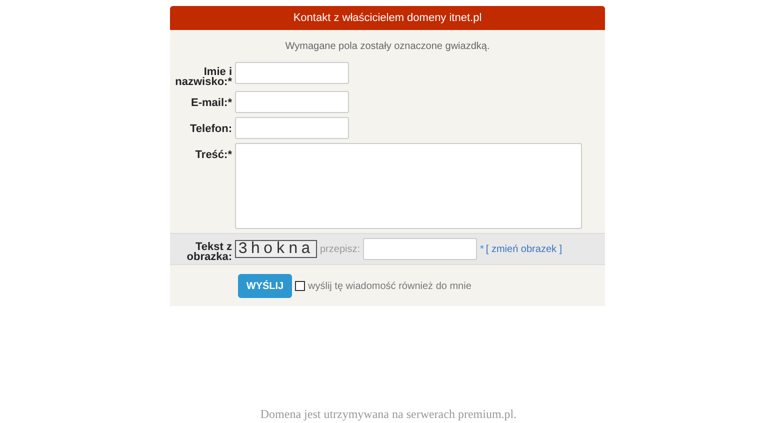  Describe the element at coordinates (213, 154) in the screenshot. I see `field-label: Treść:*` at that location.